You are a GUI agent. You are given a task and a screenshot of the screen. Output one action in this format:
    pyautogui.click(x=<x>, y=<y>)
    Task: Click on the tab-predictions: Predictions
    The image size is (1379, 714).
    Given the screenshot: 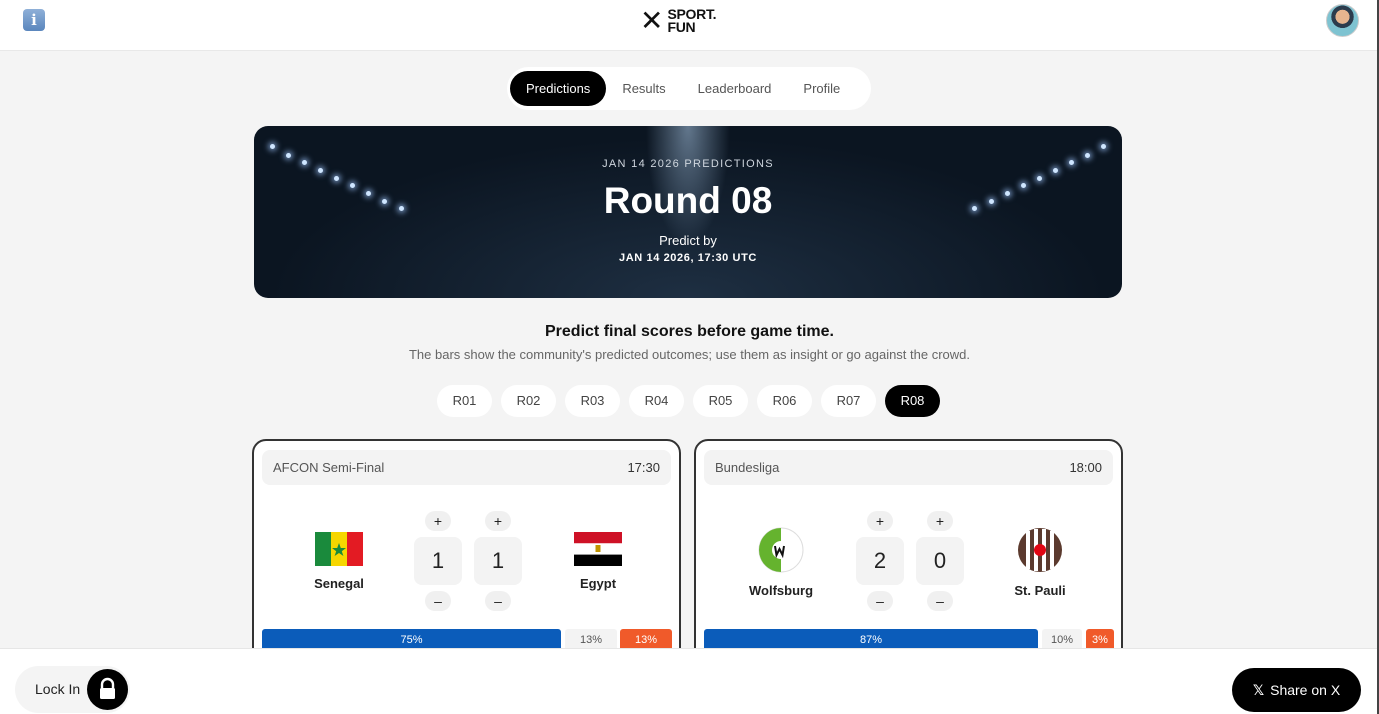 What is the action you would take?
    pyautogui.click(x=558, y=88)
    